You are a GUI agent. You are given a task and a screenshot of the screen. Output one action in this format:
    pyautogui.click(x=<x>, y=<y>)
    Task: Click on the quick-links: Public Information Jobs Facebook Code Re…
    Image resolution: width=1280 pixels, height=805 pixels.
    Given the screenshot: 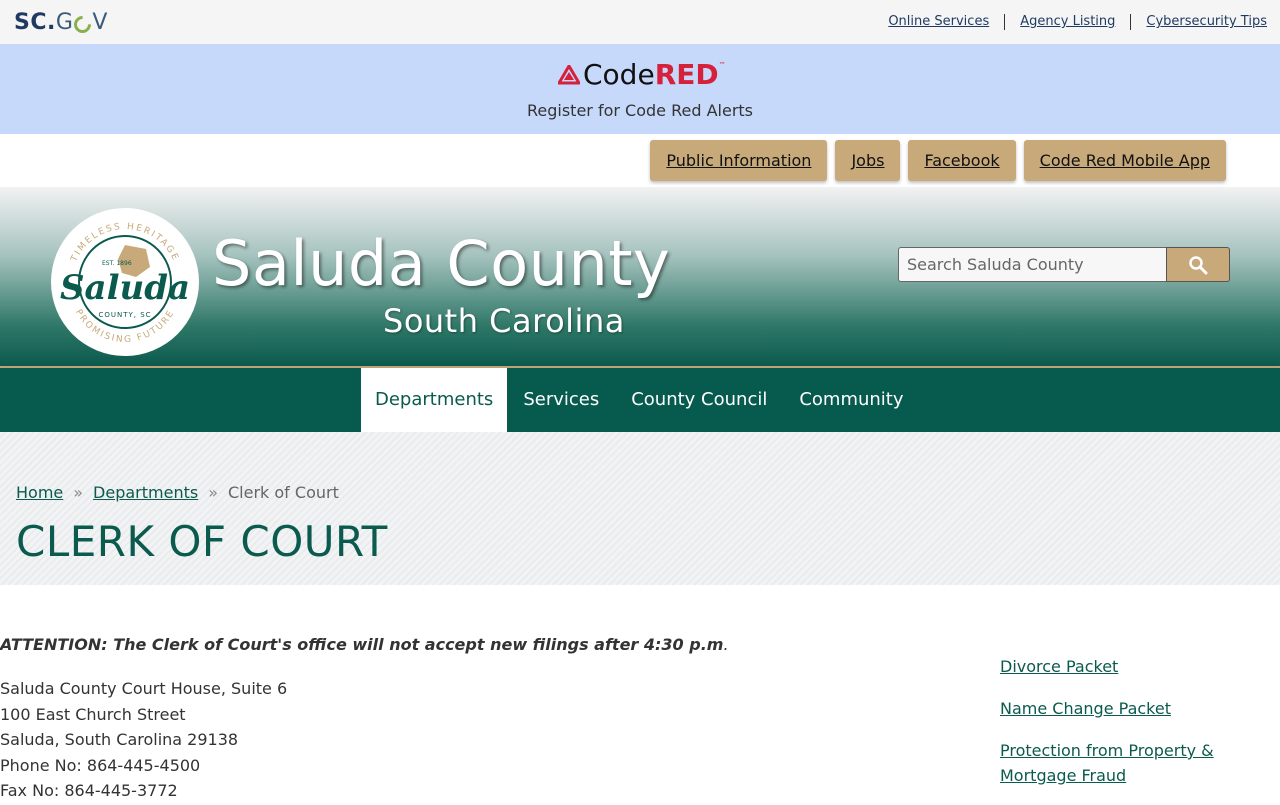 What is the action you would take?
    pyautogui.click(x=934, y=160)
    